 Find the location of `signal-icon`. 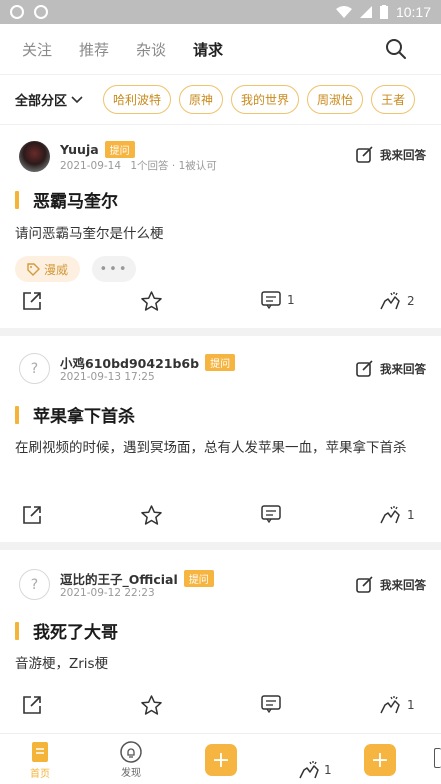

signal-icon is located at coordinates (365, 12).